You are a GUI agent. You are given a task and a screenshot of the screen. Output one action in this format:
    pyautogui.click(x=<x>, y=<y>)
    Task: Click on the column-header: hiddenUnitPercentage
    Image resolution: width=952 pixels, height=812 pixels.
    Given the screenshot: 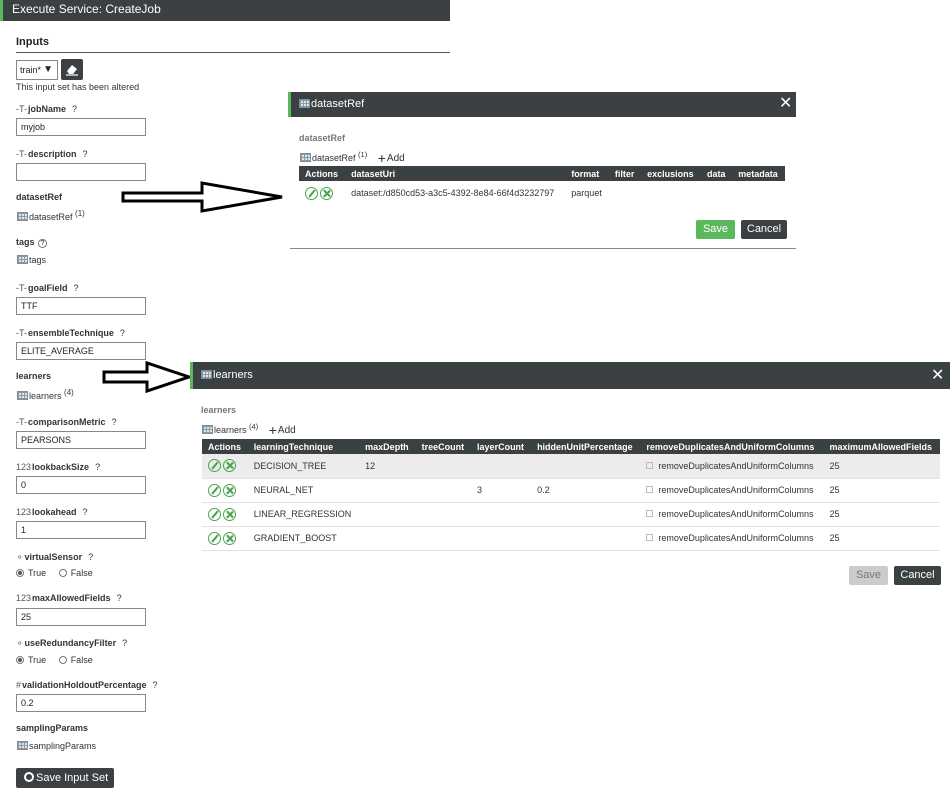 What is the action you would take?
    pyautogui.click(x=586, y=446)
    